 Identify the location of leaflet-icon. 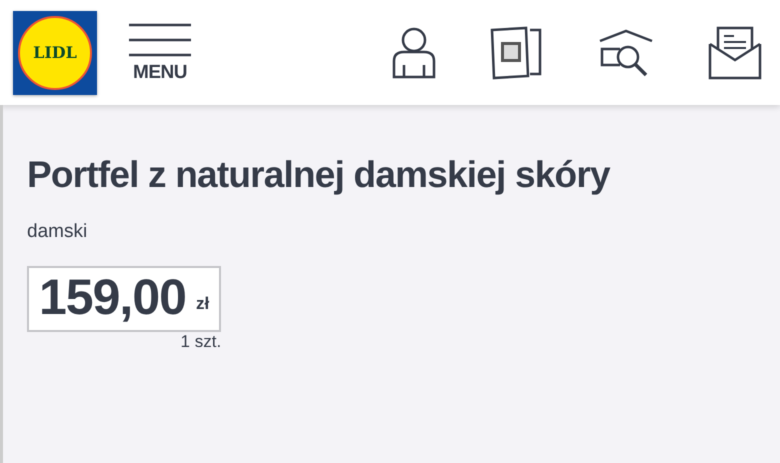
(517, 53).